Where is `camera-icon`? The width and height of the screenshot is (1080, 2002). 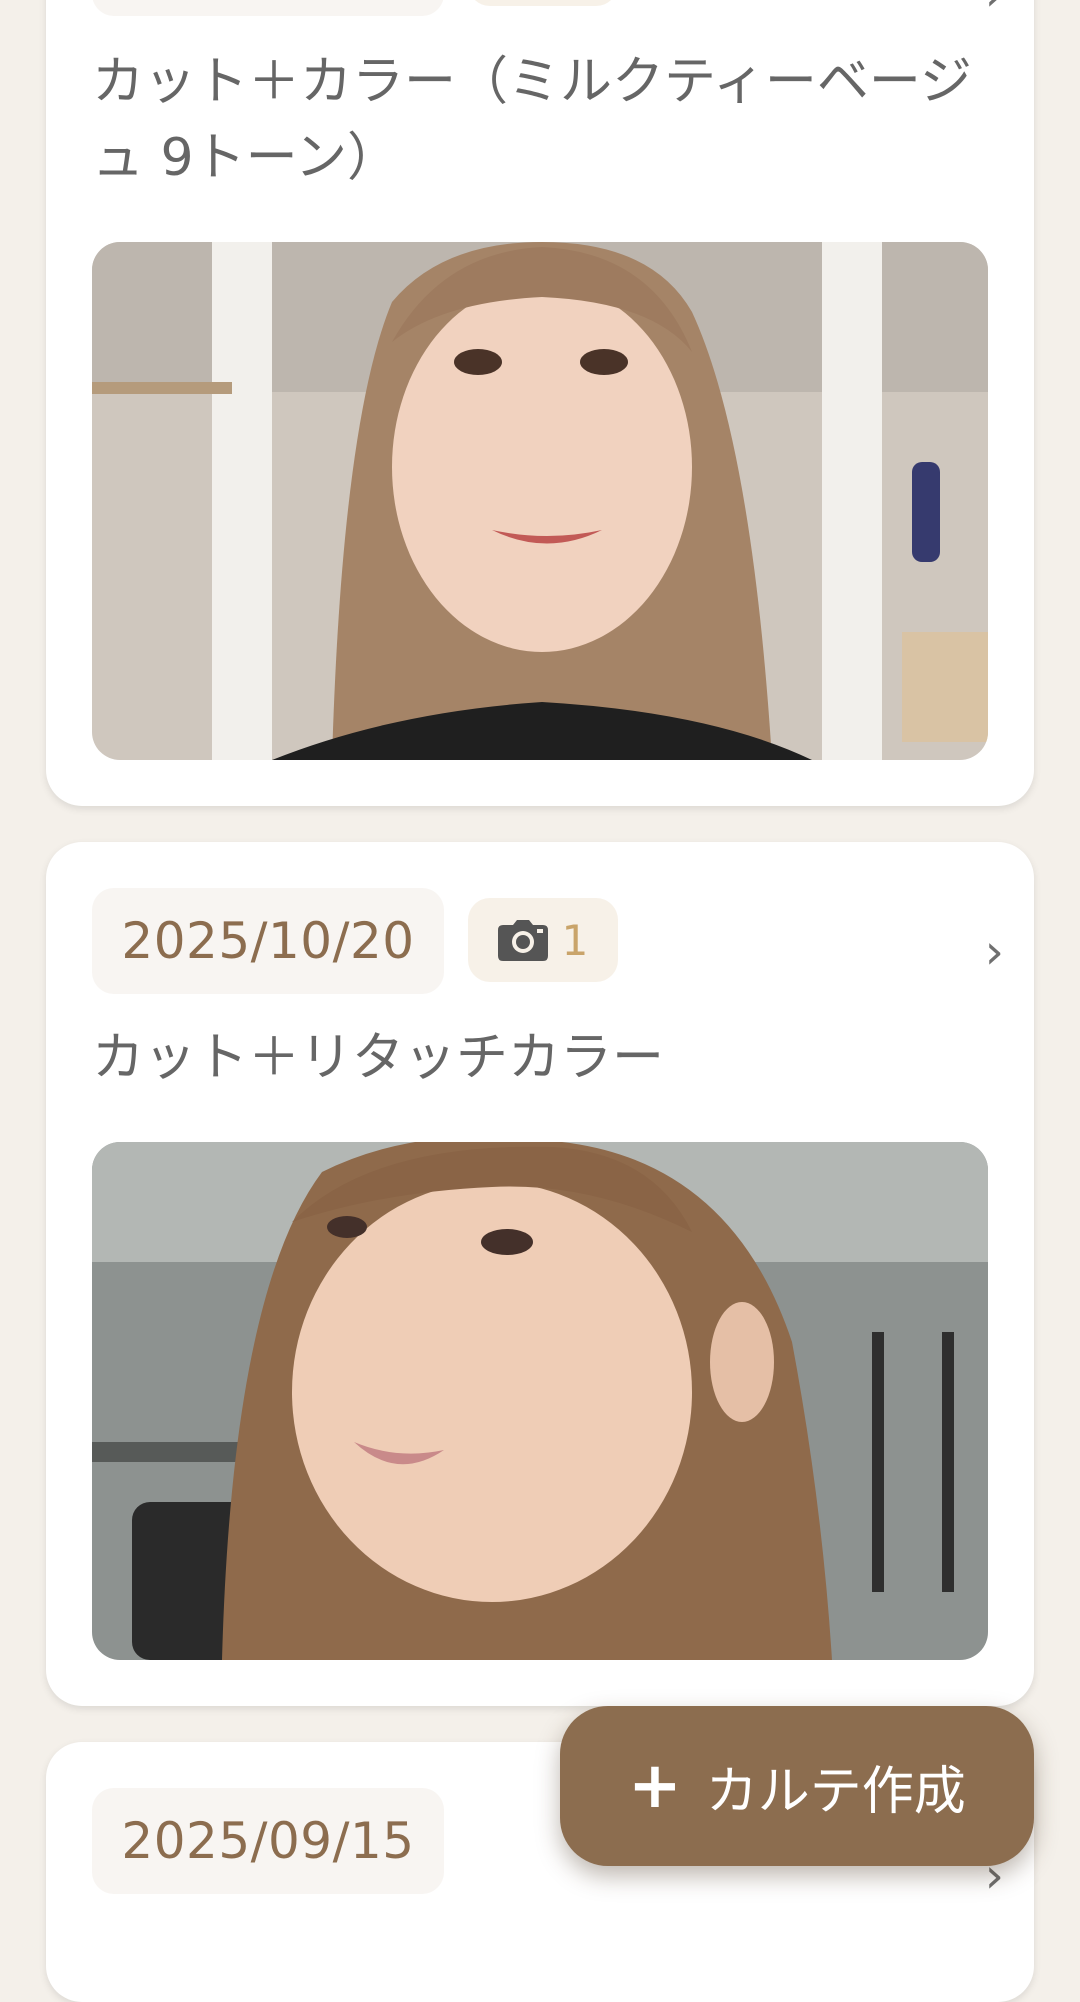 camera-icon is located at coordinates (522, 940).